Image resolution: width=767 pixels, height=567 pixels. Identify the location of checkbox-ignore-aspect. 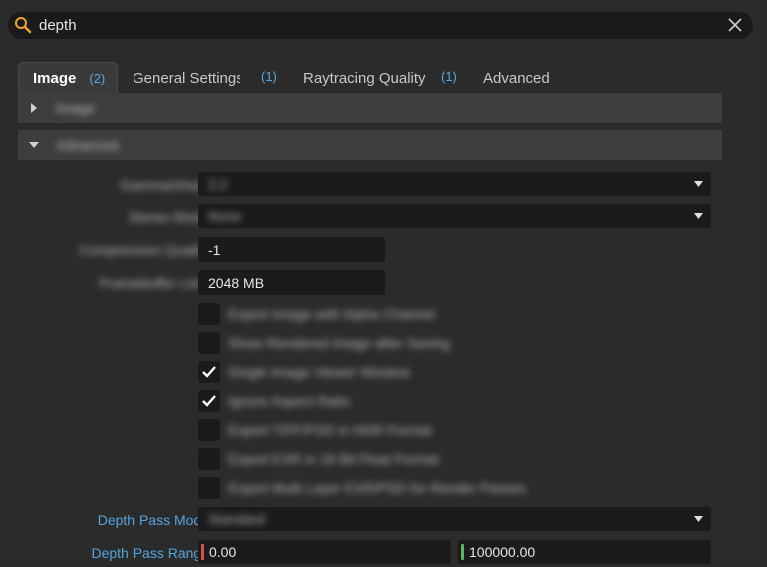
(209, 401).